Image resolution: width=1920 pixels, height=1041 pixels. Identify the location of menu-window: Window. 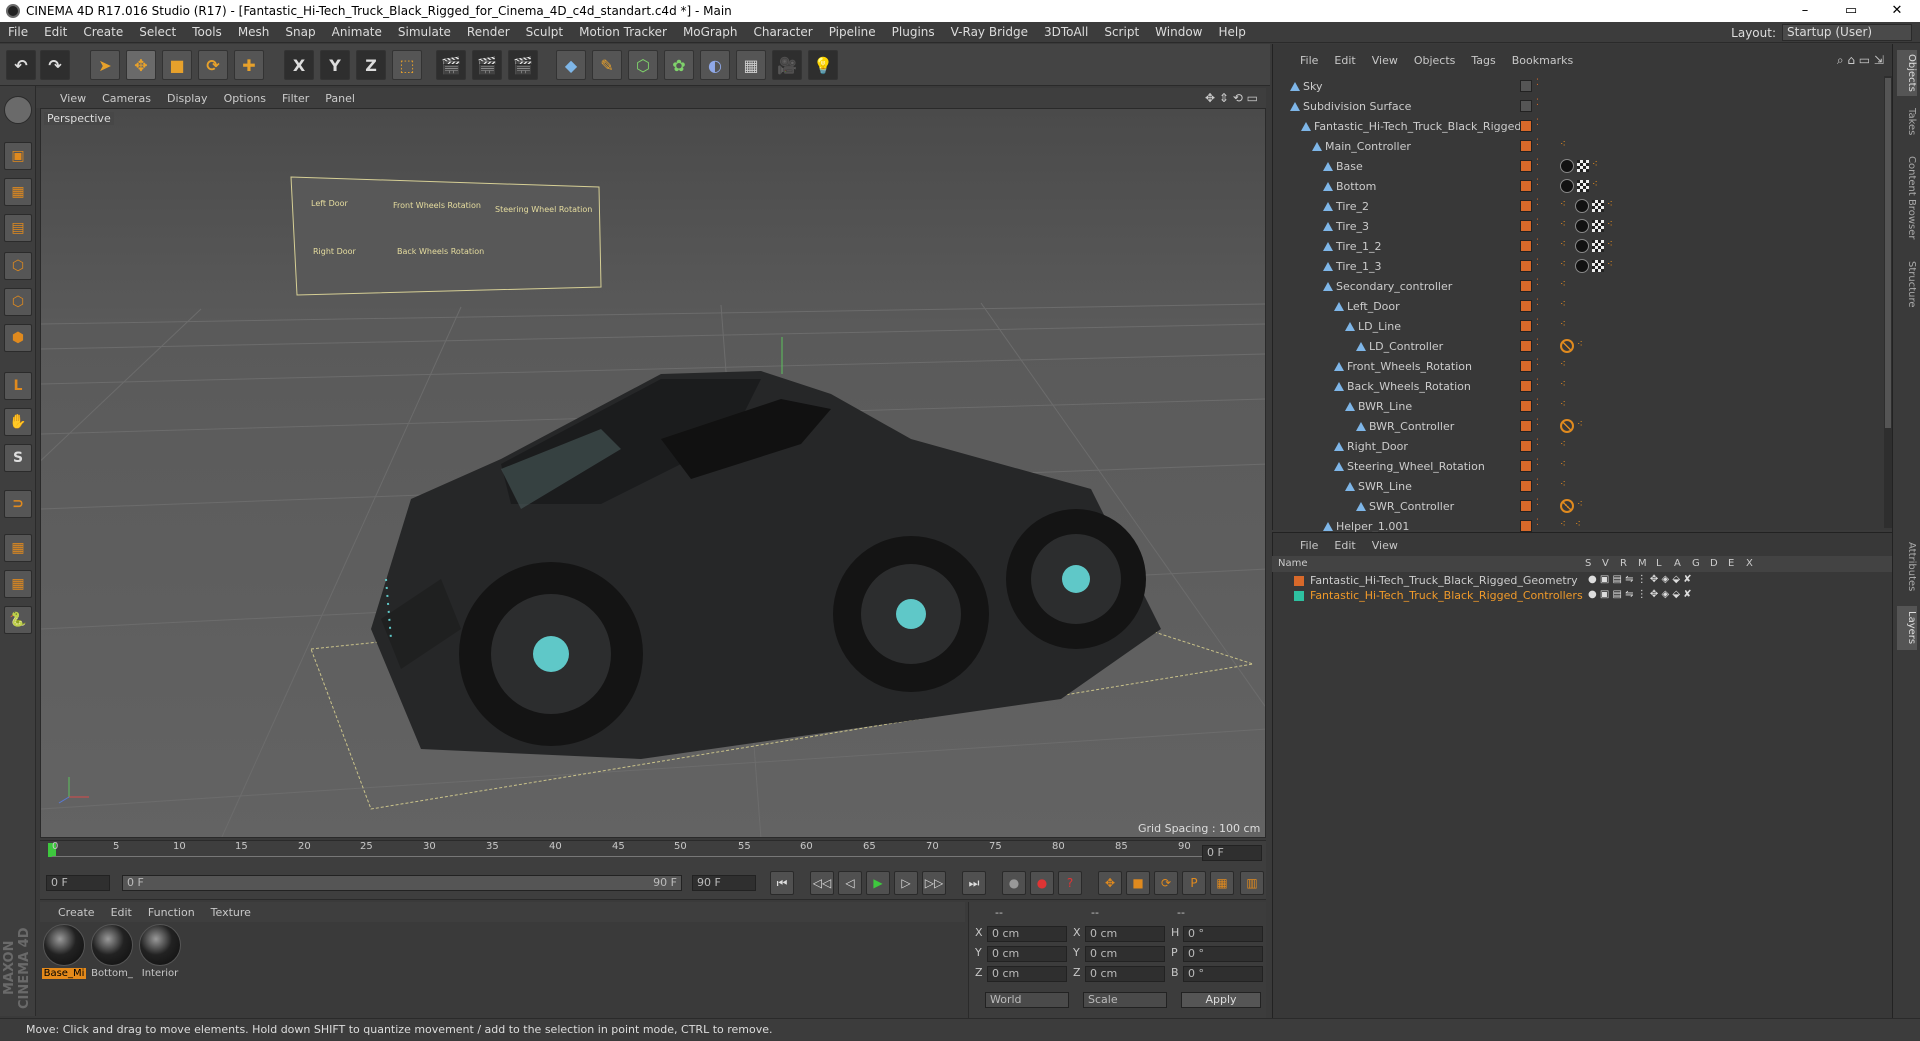
(1178, 32).